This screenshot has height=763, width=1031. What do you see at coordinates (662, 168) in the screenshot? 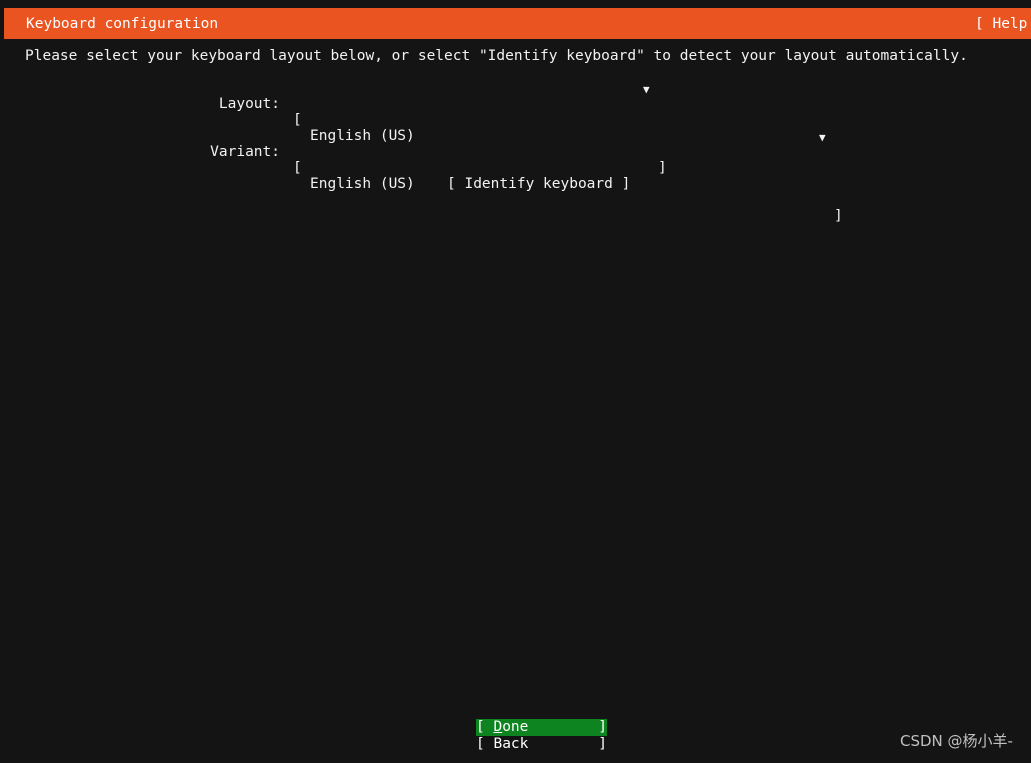
I see `layout-close-bracket: ]` at bounding box center [662, 168].